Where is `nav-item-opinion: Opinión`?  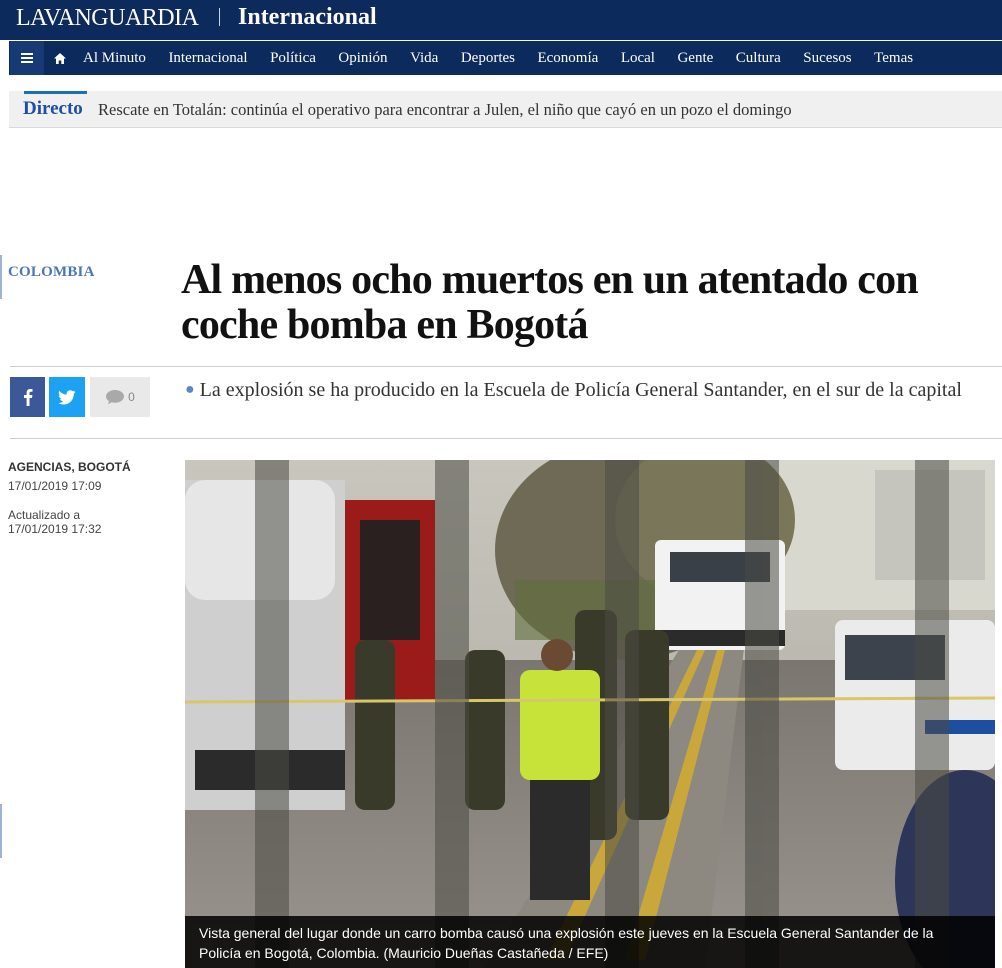
nav-item-opinion: Opinión is located at coordinates (362, 58).